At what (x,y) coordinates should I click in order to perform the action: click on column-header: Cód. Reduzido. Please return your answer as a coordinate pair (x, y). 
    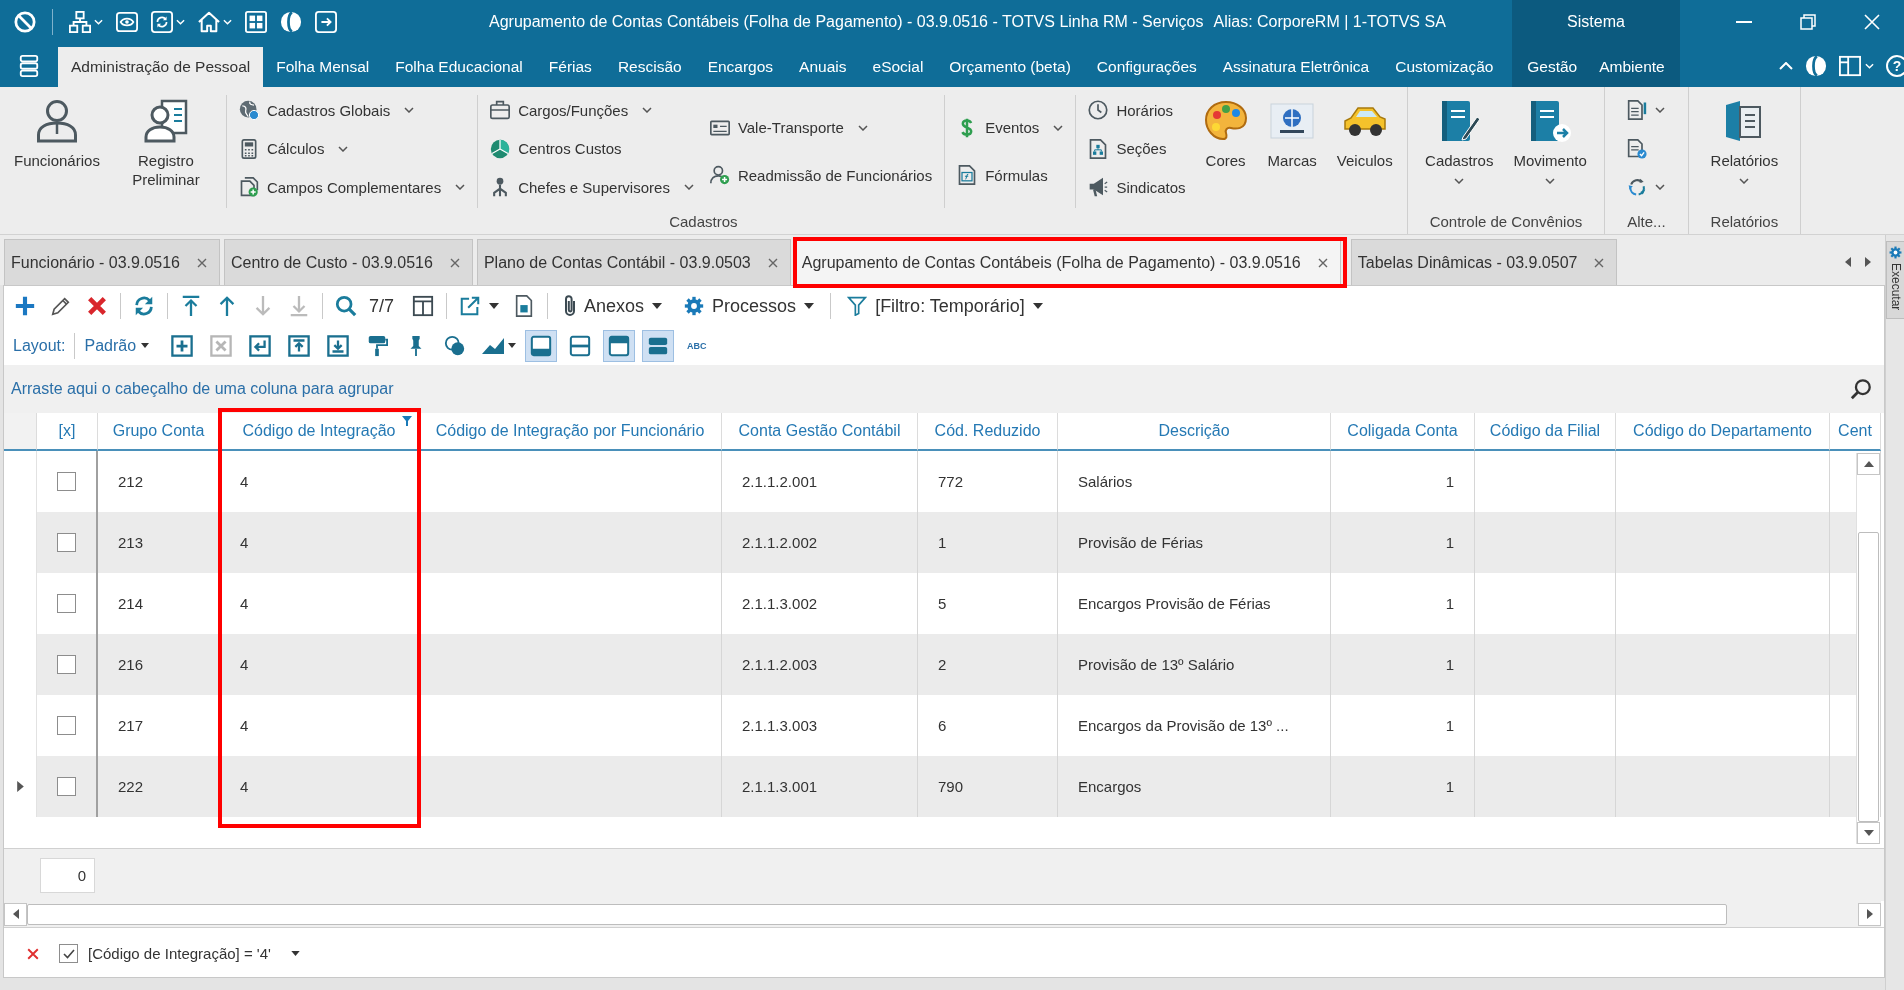
    Looking at the image, I should click on (988, 432).